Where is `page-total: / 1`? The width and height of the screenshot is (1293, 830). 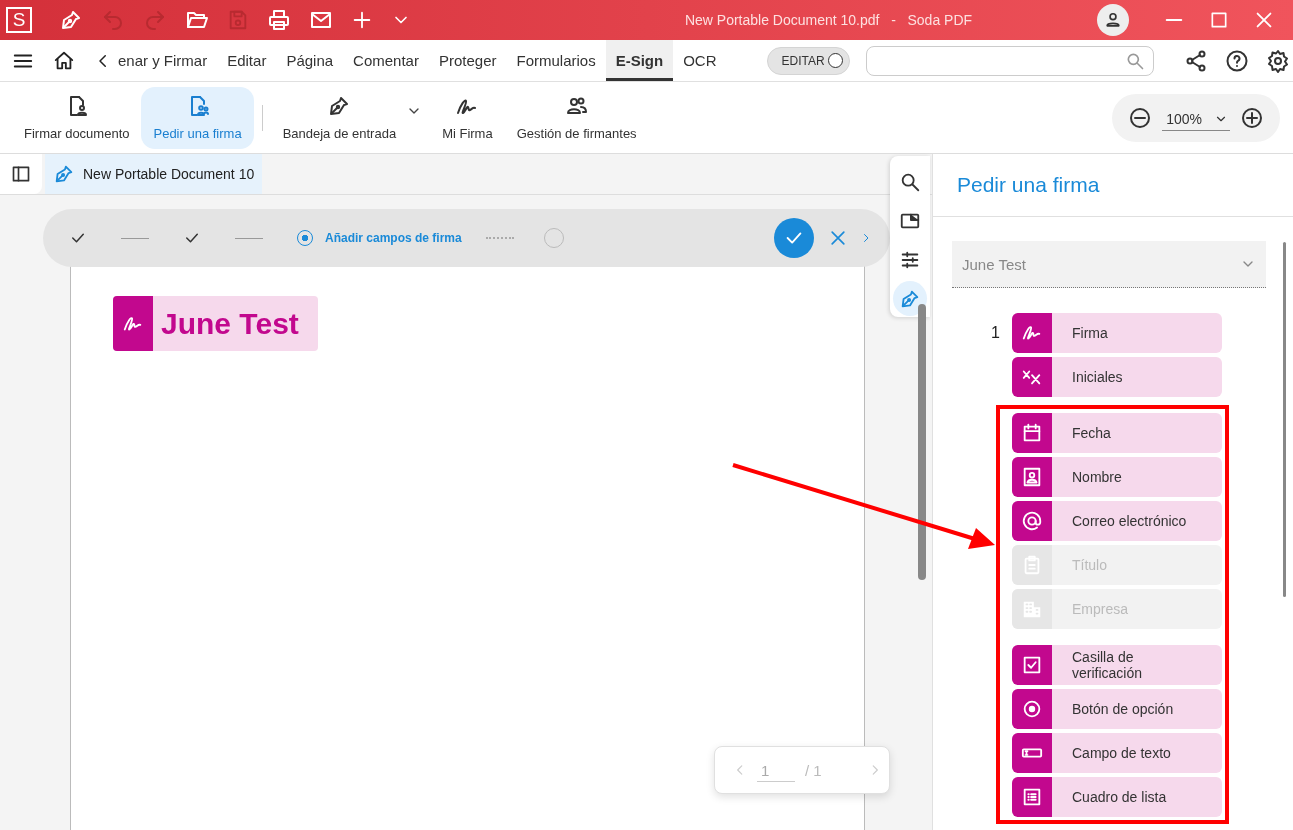 page-total: / 1 is located at coordinates (813, 770).